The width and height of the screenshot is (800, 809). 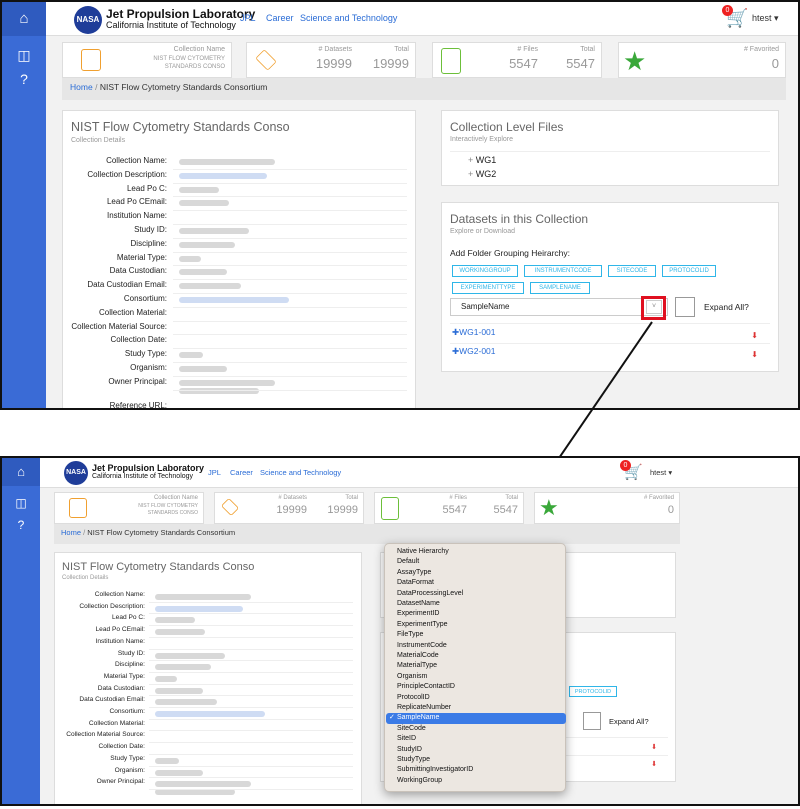 I want to click on detail-field-label: Material Type:, so click(x=124, y=676).